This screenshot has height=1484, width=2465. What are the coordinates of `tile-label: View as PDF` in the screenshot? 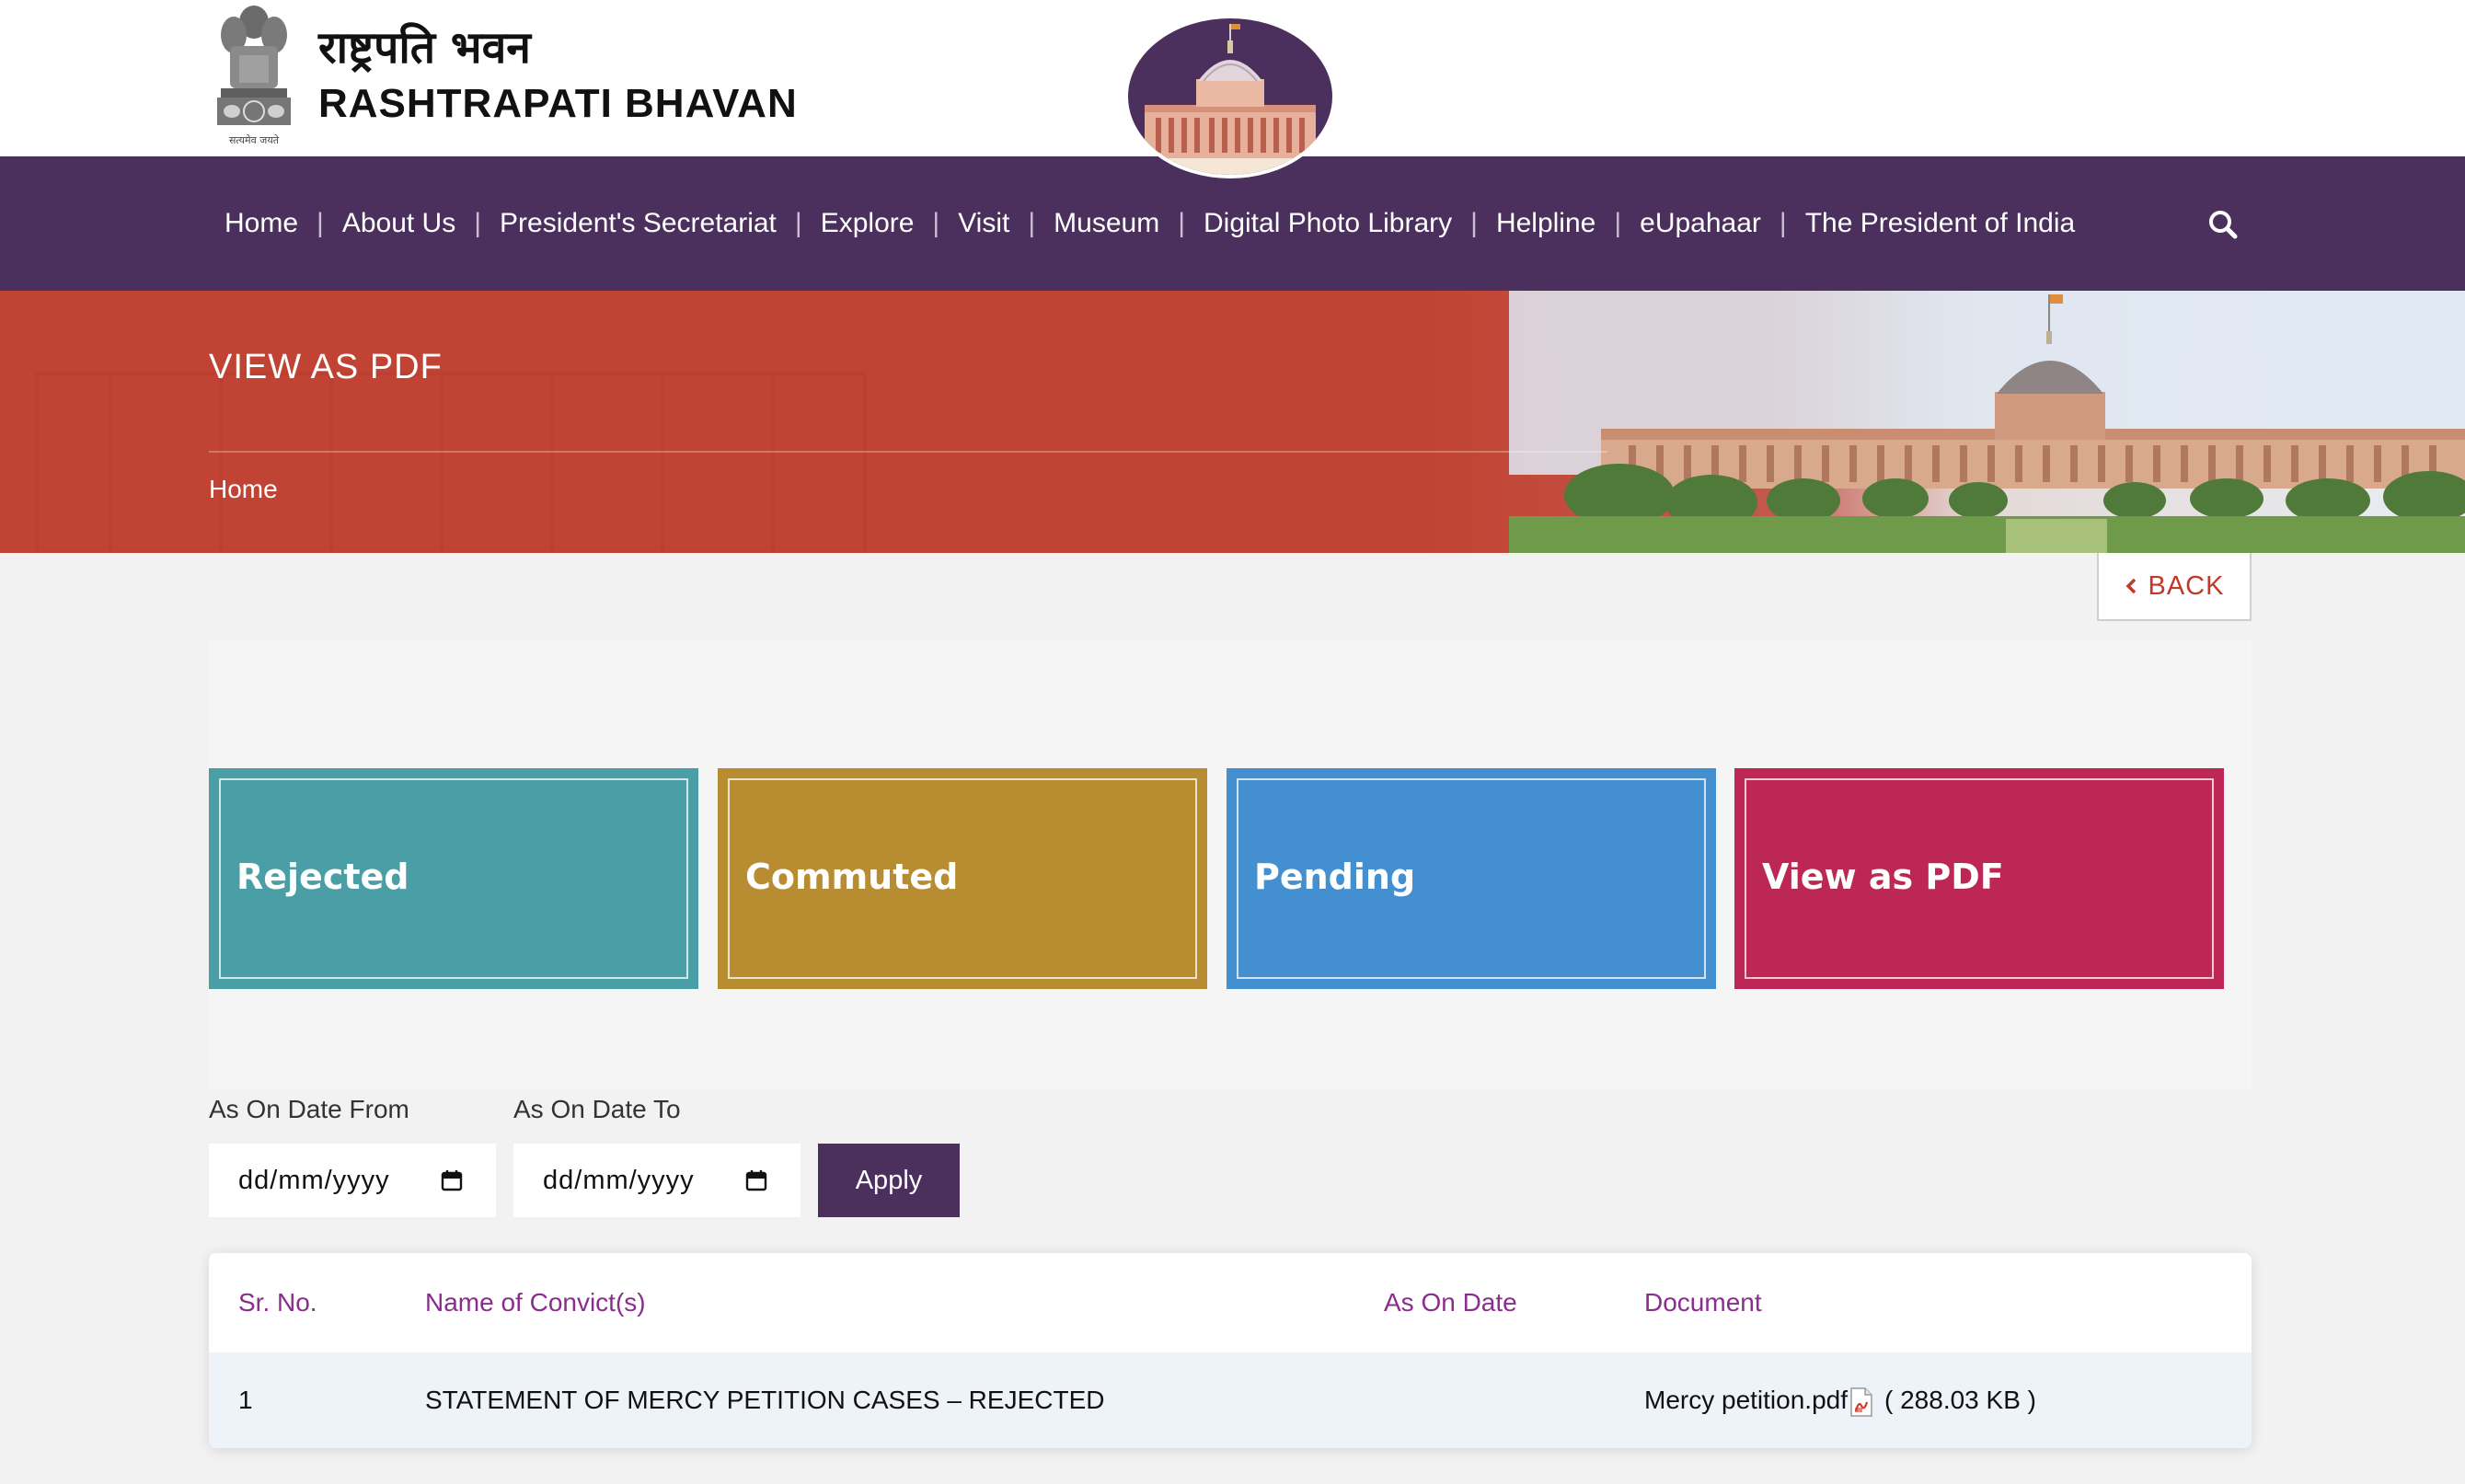 It's located at (1883, 877).